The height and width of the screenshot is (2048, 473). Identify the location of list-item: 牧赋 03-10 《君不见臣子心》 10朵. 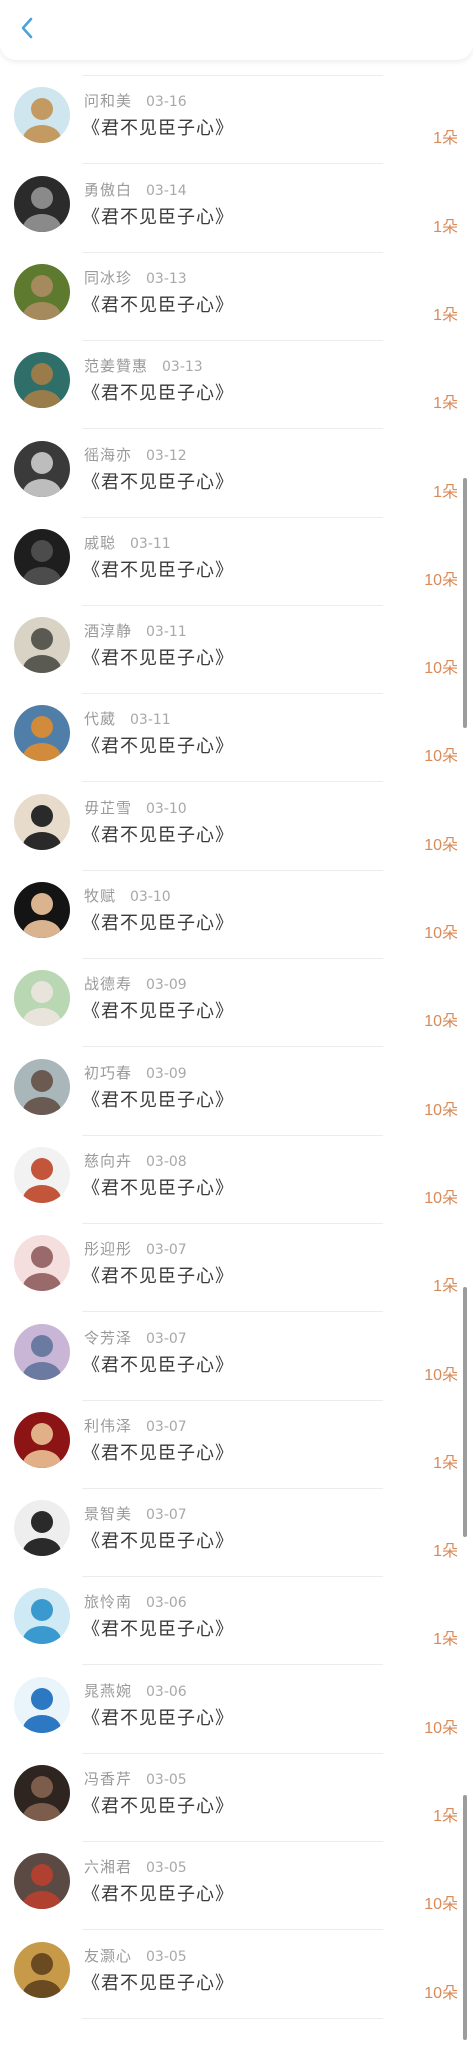
(236, 915).